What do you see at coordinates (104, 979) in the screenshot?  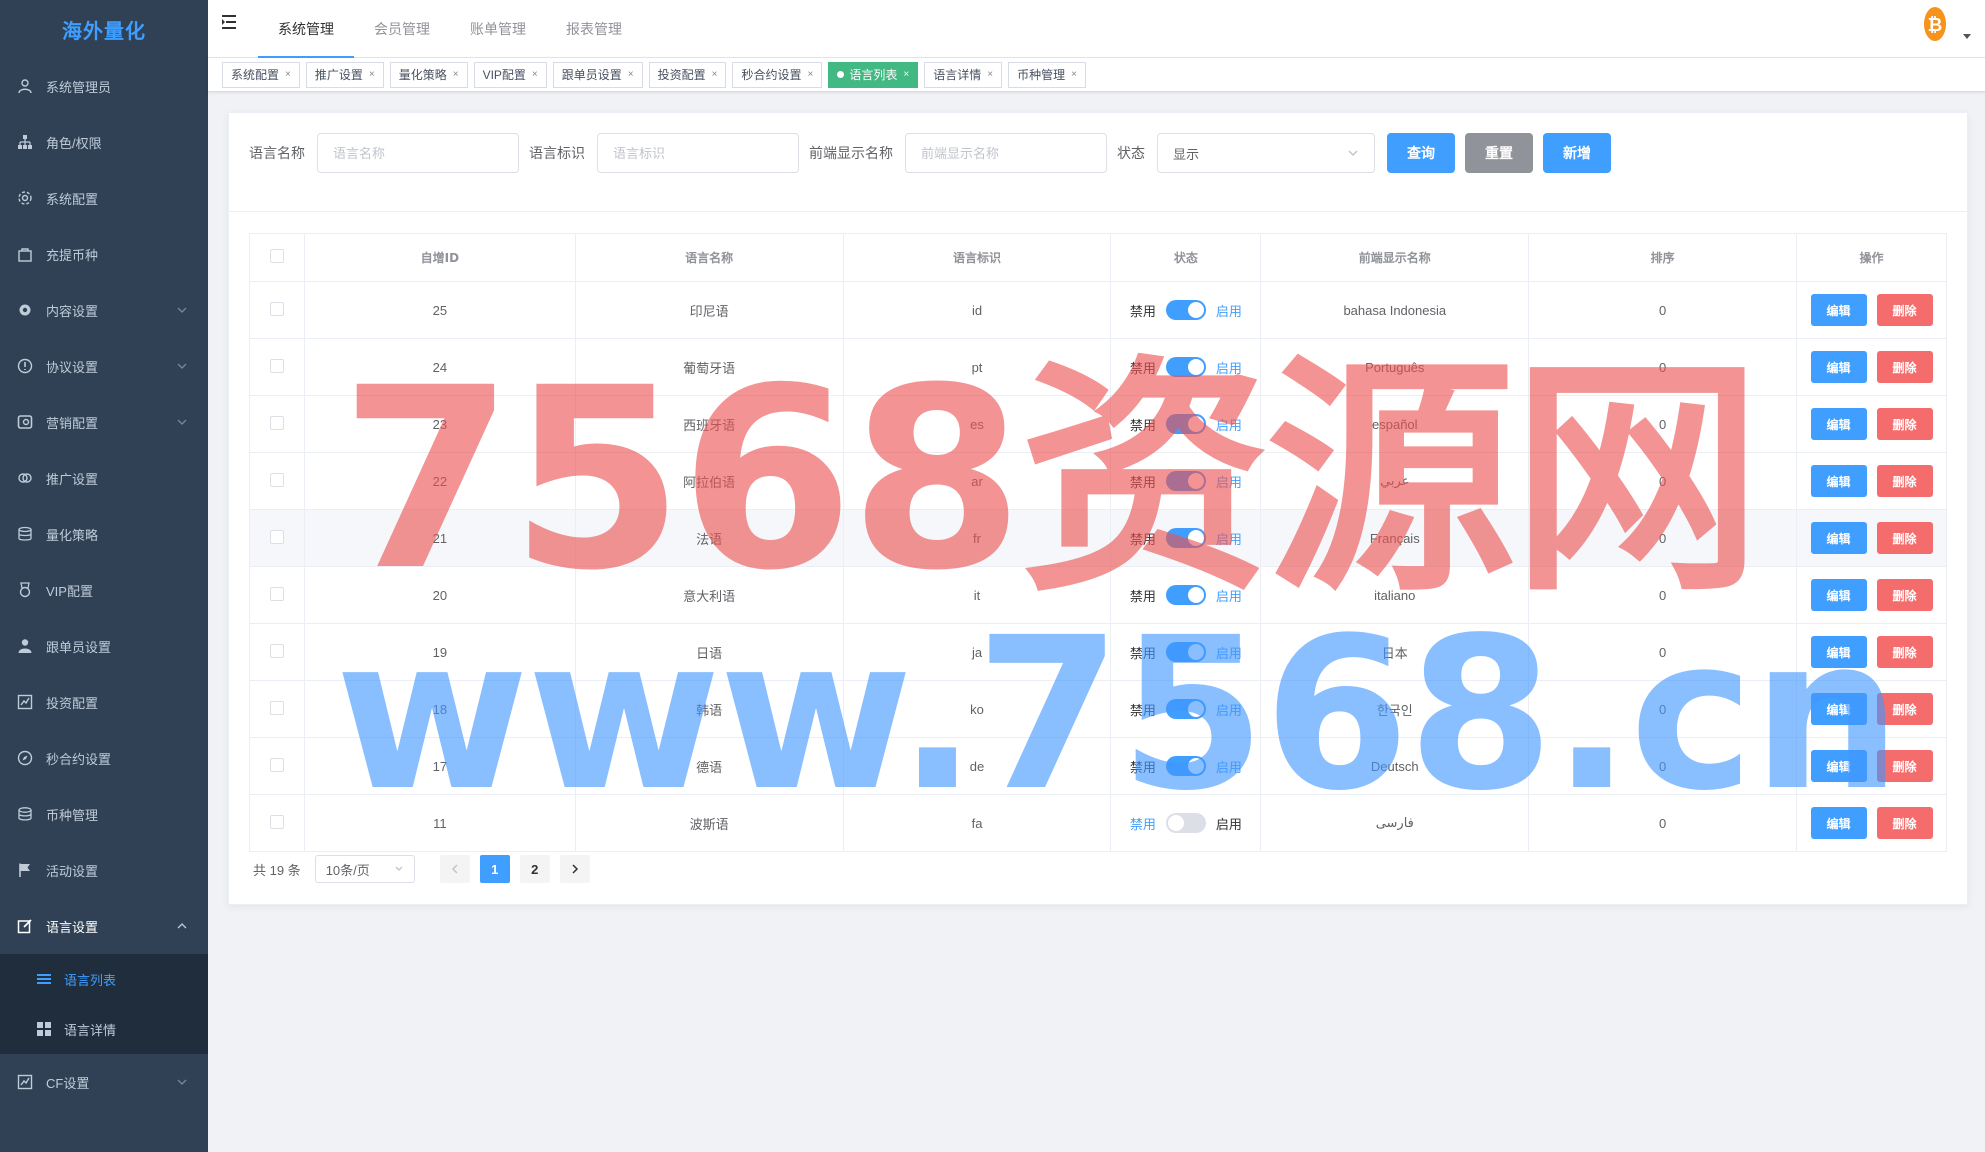 I see `sidebar-subitem-0: 语言列表` at bounding box center [104, 979].